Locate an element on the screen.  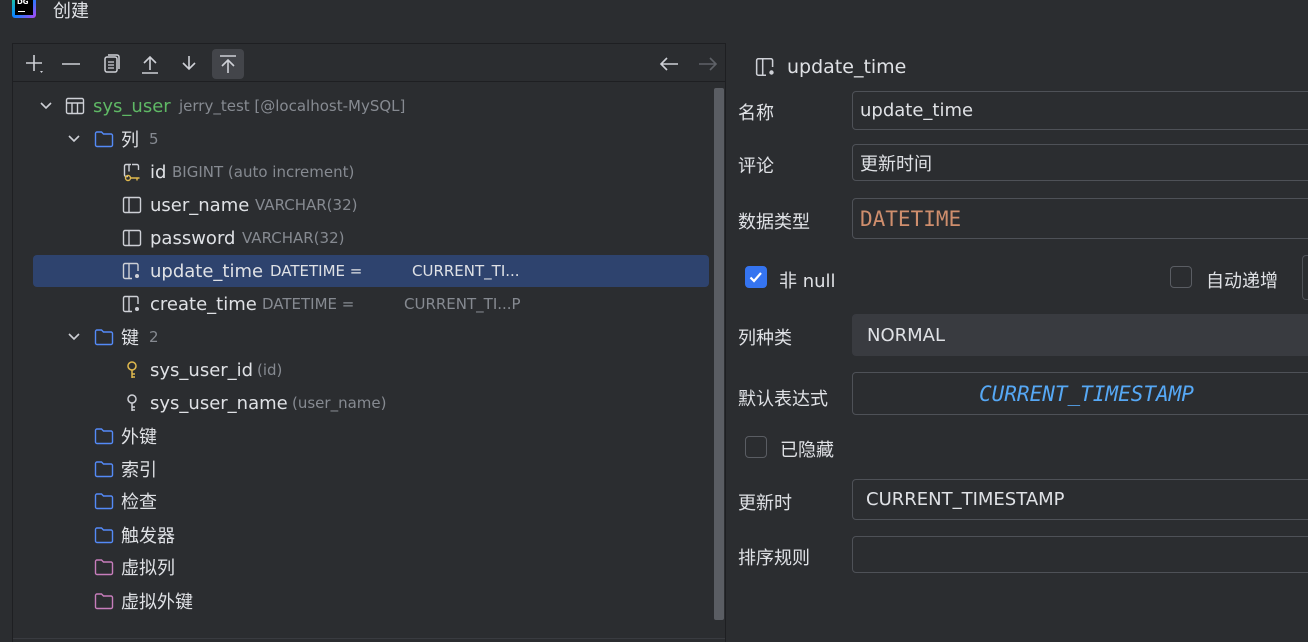
forward-arrow-icon is located at coordinates (708, 64).